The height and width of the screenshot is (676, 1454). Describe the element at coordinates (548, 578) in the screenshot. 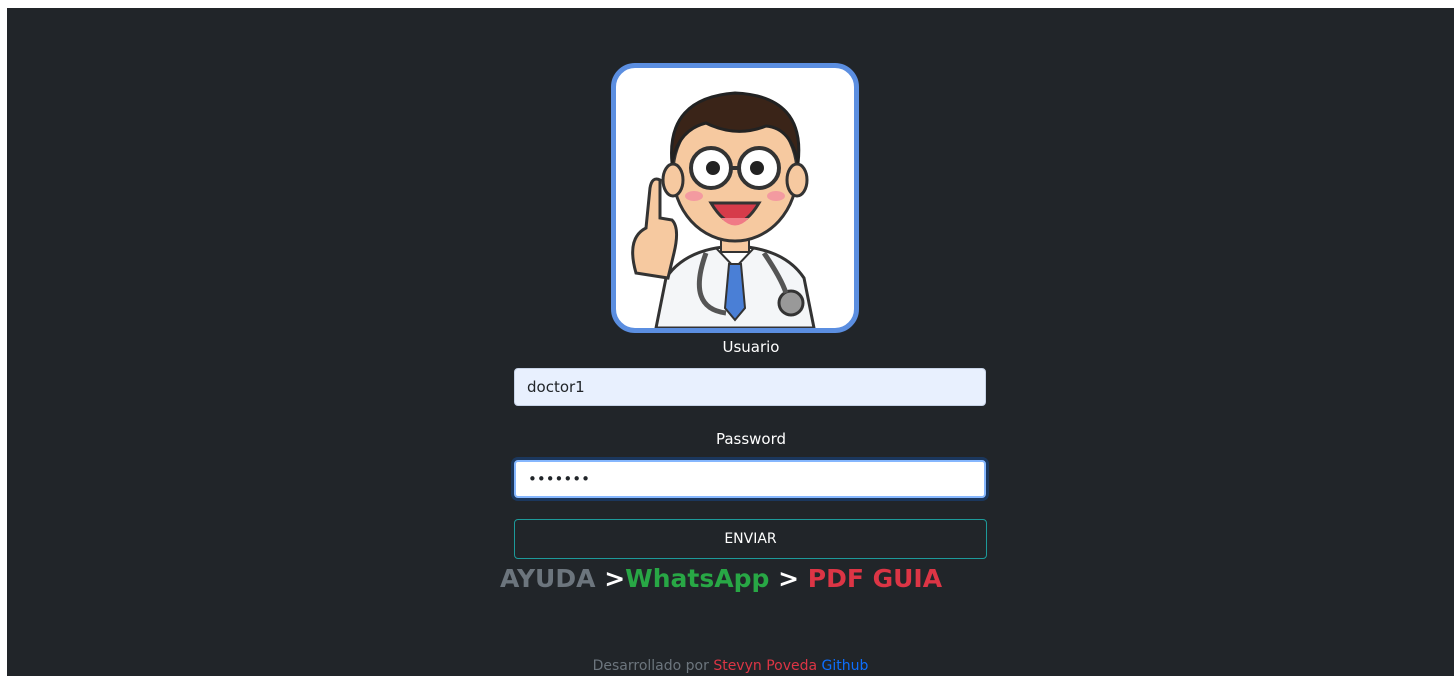

I see `help-label: AYUDA` at that location.